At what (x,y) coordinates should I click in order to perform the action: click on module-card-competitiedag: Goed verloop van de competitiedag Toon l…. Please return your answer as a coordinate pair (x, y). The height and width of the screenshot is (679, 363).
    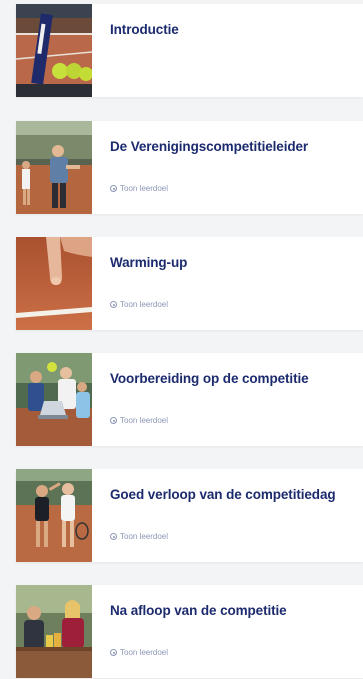
    Looking at the image, I should click on (189, 515).